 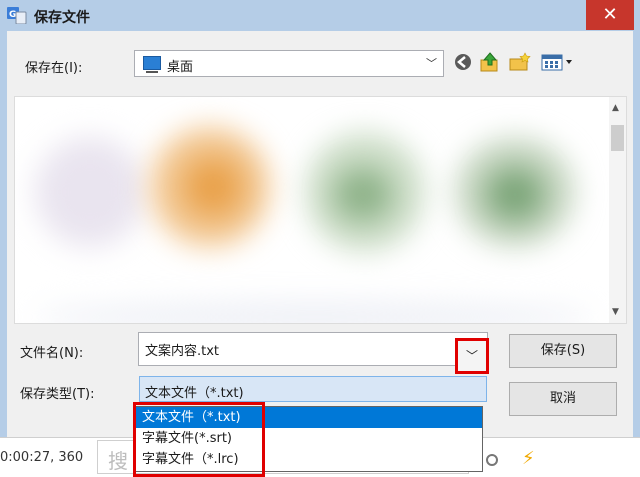 What do you see at coordinates (563, 399) in the screenshot?
I see `cancel-button: 取消` at bounding box center [563, 399].